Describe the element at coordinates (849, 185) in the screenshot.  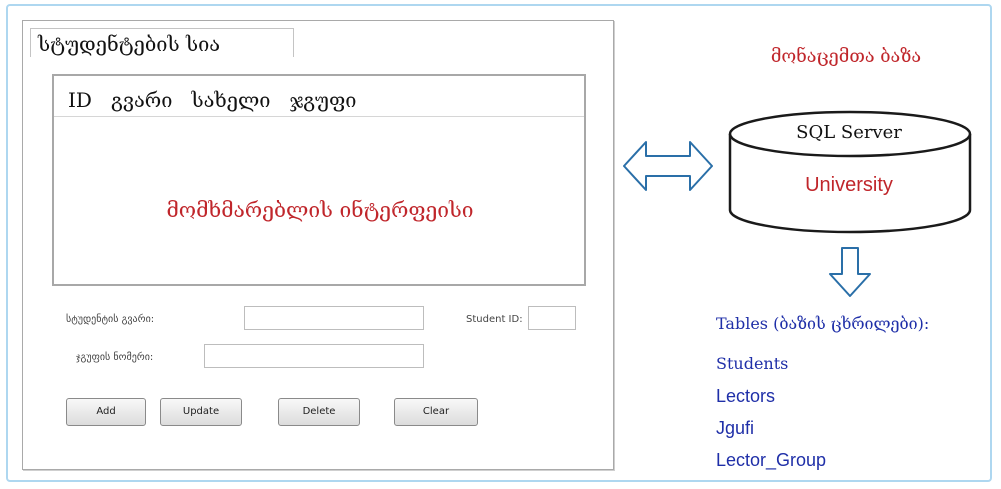
I see `database-name: University` at that location.